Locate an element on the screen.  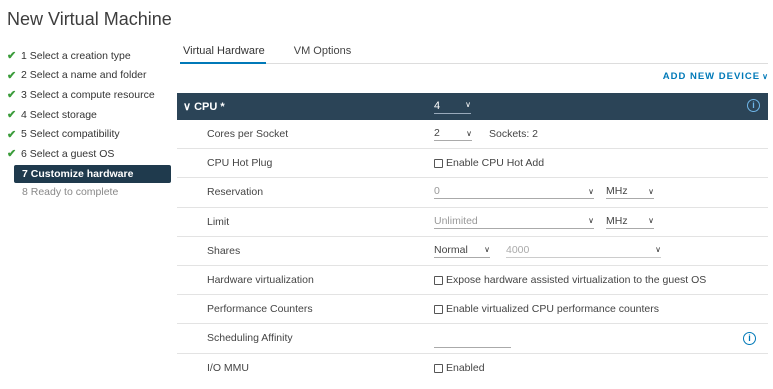
step-customize-hardware: 7 Customize hardware is located at coordinates (92, 173).